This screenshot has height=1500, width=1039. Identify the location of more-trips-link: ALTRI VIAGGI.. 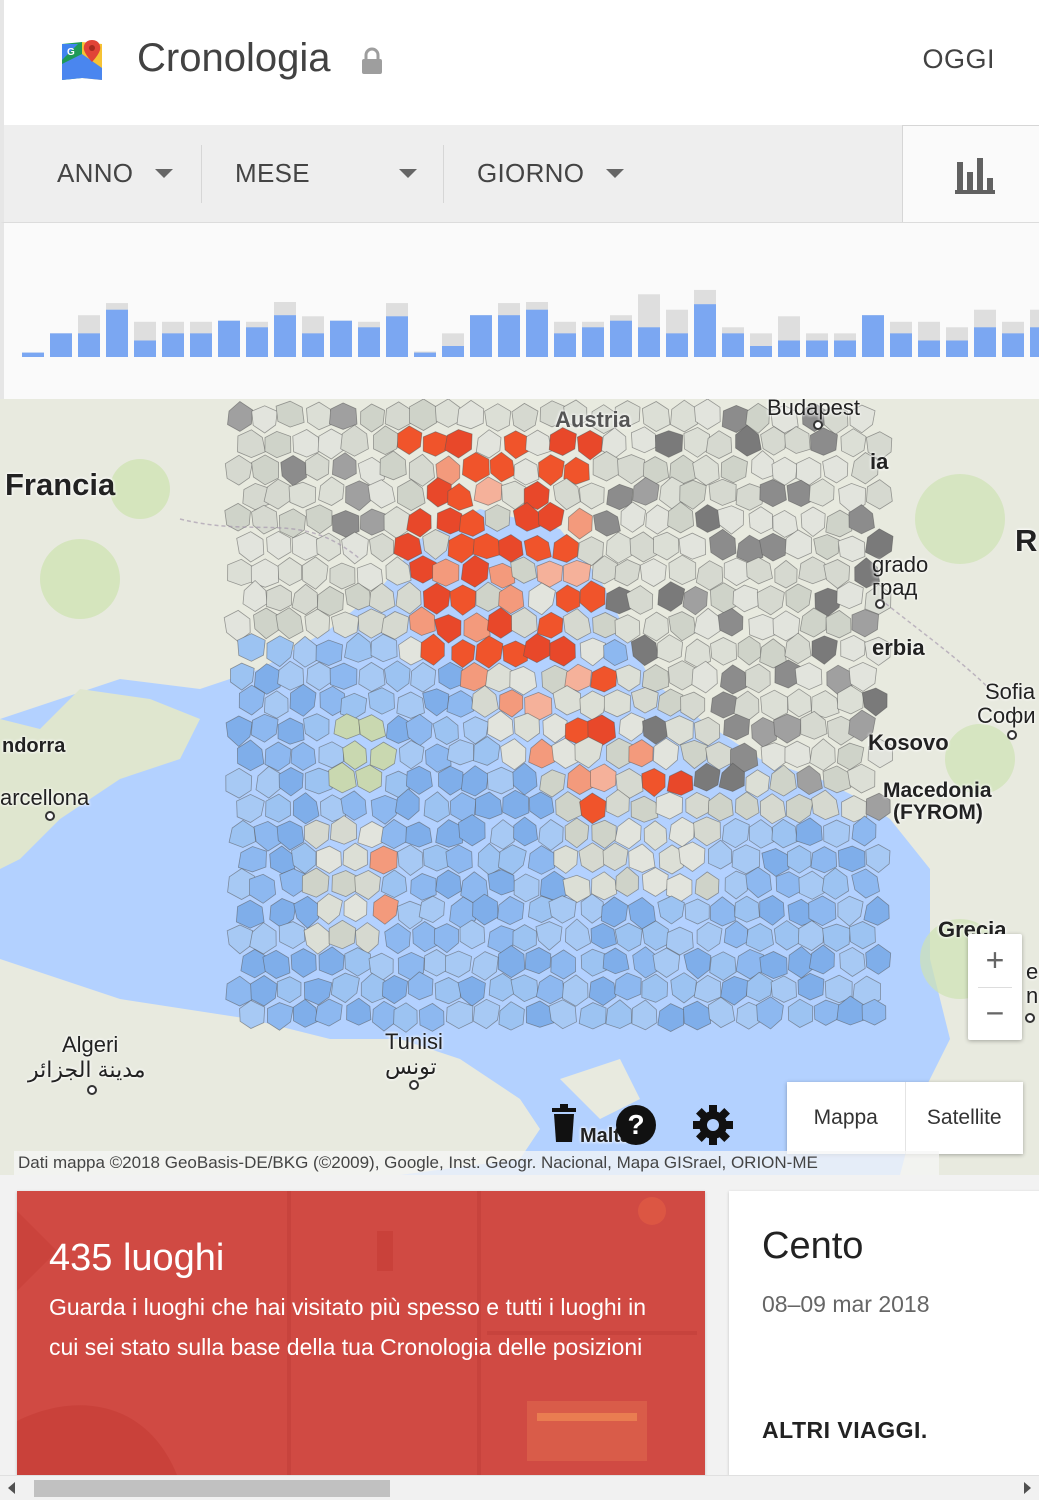
(845, 1430).